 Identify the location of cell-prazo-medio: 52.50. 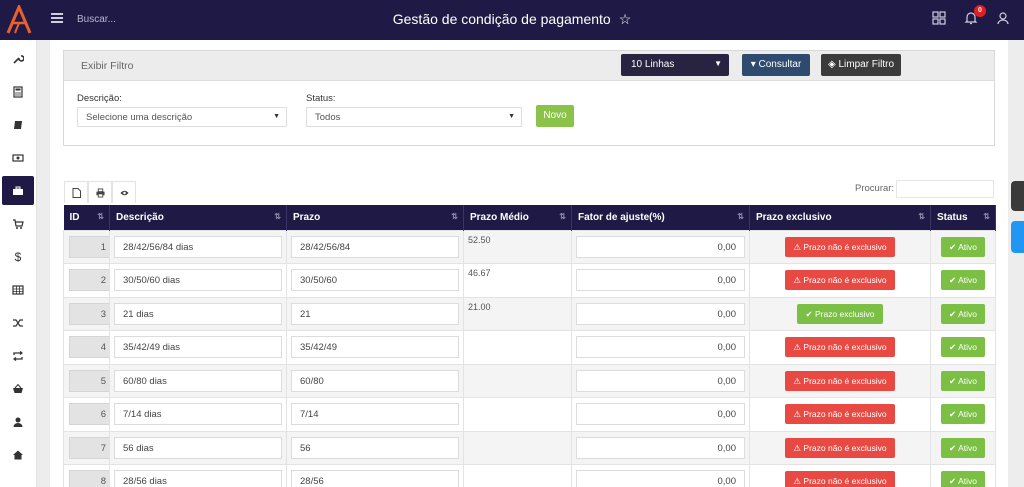
(517, 246).